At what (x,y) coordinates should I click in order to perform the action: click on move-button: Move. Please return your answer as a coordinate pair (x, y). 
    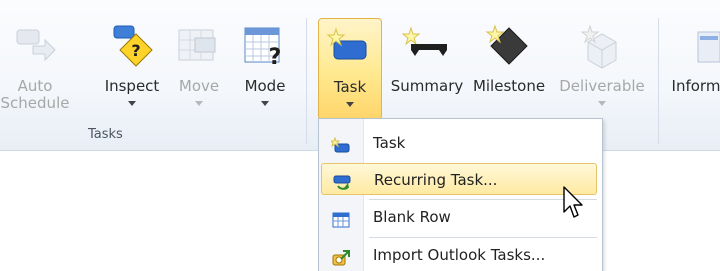
    Looking at the image, I should click on (199, 69).